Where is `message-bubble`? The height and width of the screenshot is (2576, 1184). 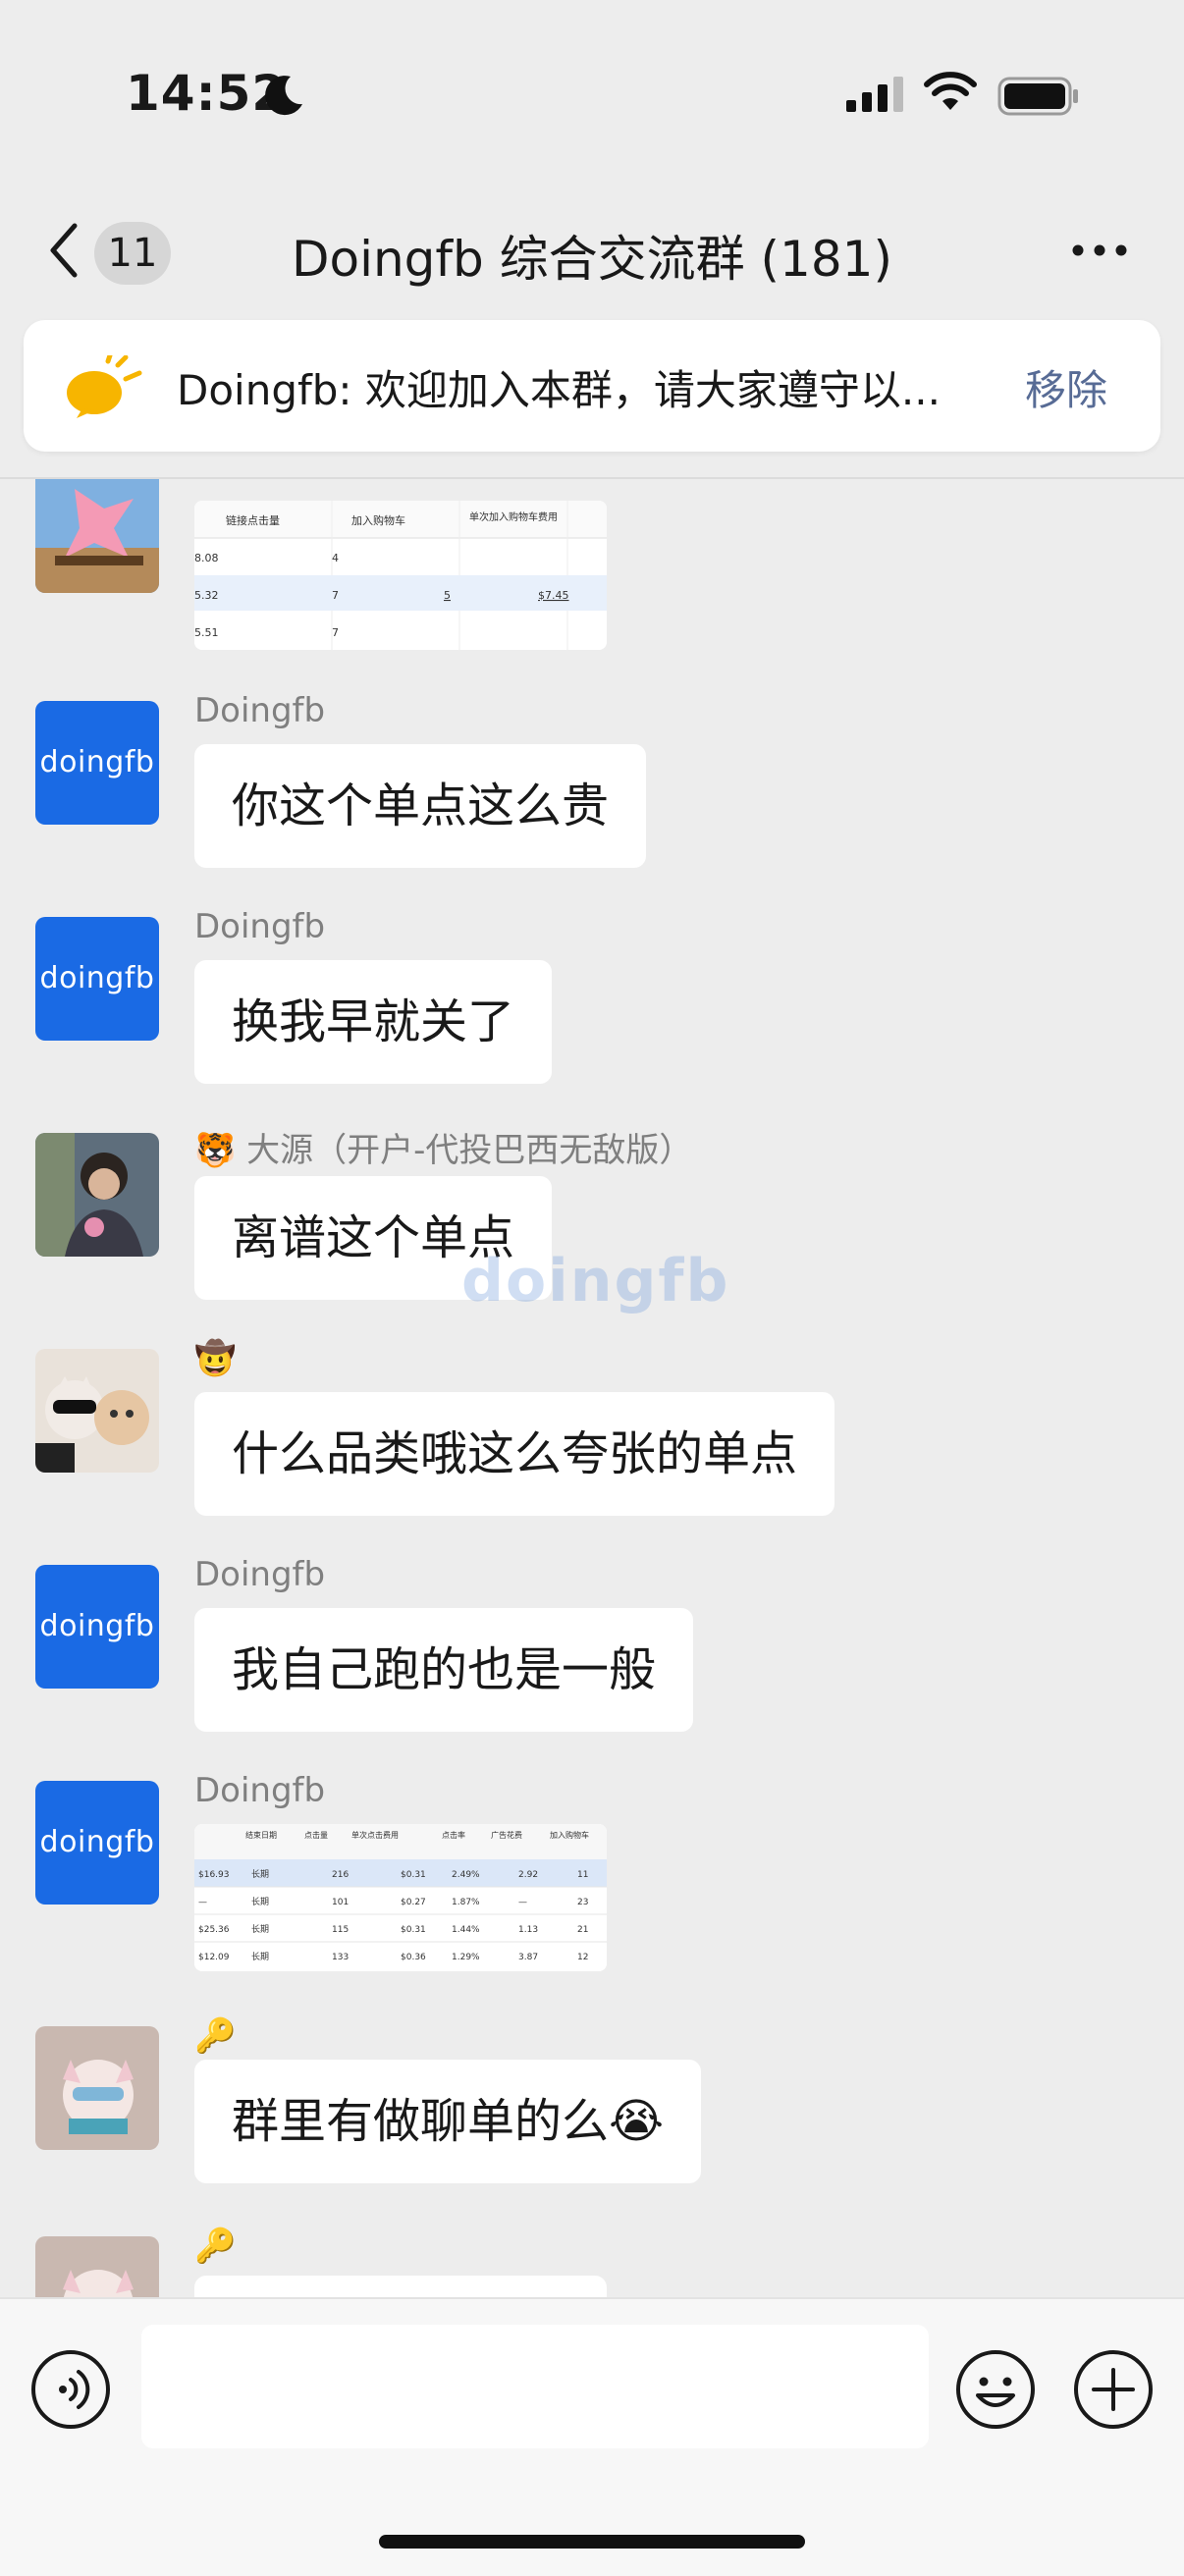
message-bubble is located at coordinates (401, 2286).